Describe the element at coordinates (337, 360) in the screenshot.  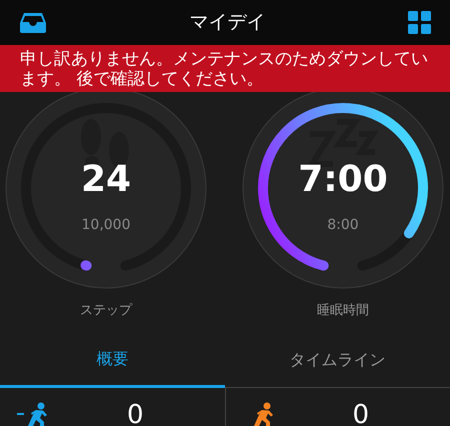
I see `tab: タイムライン` at that location.